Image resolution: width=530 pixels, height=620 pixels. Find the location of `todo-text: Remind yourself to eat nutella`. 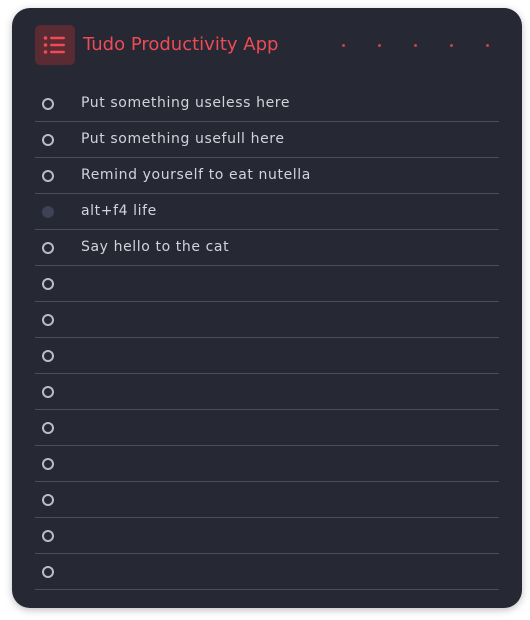

todo-text: Remind yourself to eat nutella is located at coordinates (196, 175).